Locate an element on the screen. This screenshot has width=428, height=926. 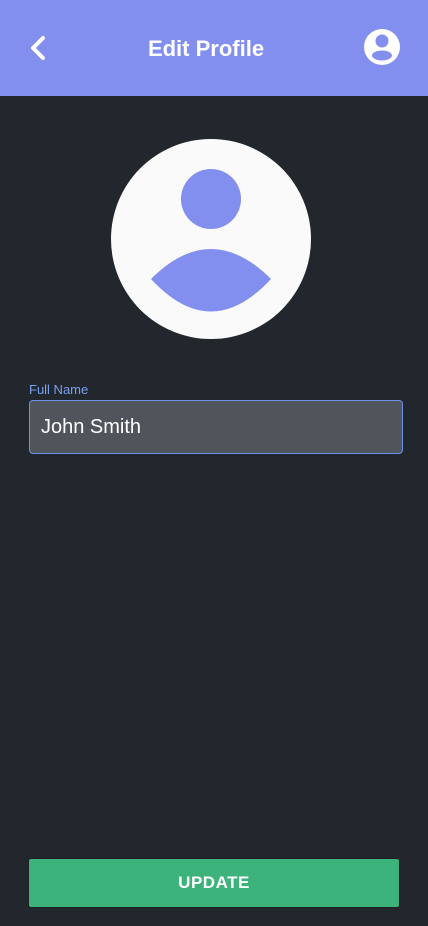
account-circle-icon is located at coordinates (382, 47).